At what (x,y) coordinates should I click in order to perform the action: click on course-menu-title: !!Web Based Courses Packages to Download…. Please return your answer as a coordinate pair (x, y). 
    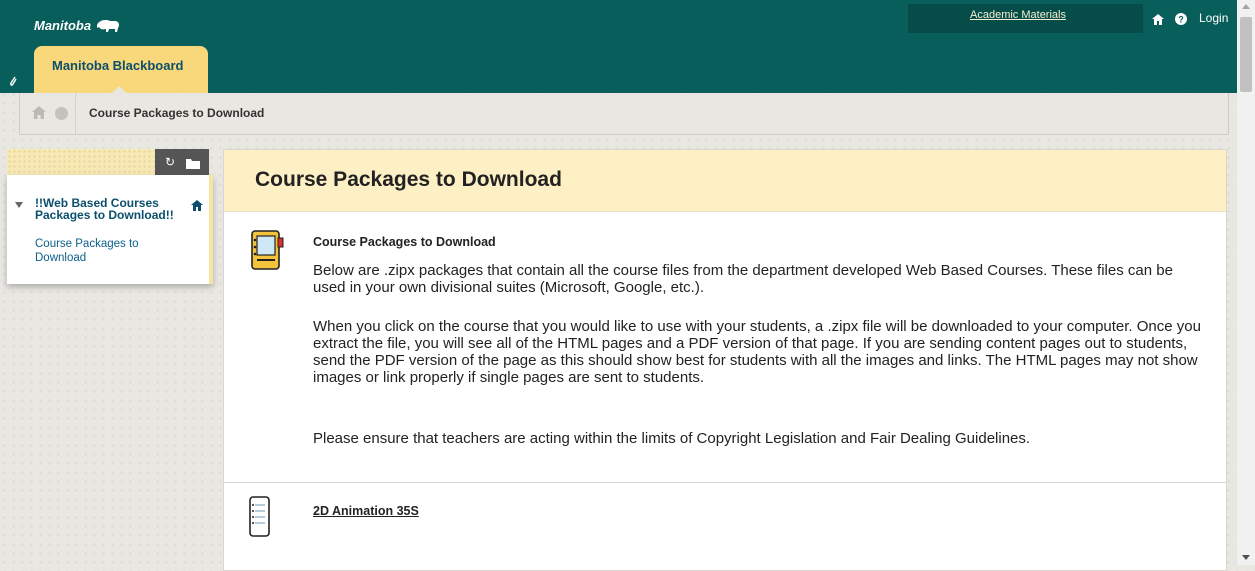
    Looking at the image, I should click on (105, 209).